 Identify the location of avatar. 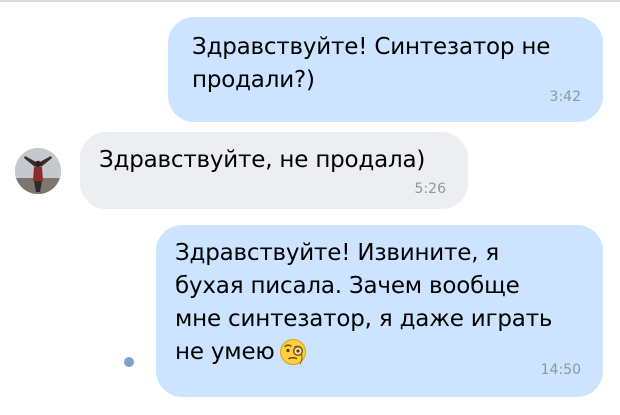
(38, 171).